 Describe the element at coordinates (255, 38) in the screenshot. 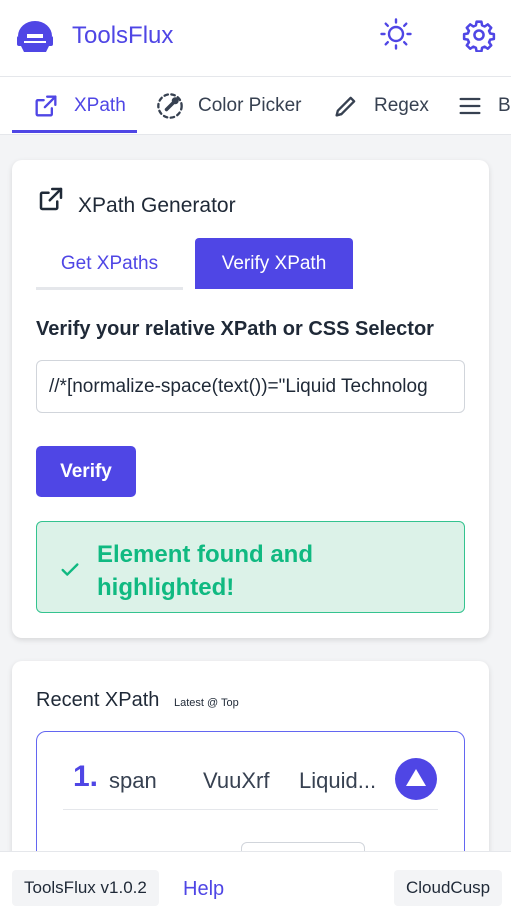

I see `app-header: ToolsFlux` at that location.